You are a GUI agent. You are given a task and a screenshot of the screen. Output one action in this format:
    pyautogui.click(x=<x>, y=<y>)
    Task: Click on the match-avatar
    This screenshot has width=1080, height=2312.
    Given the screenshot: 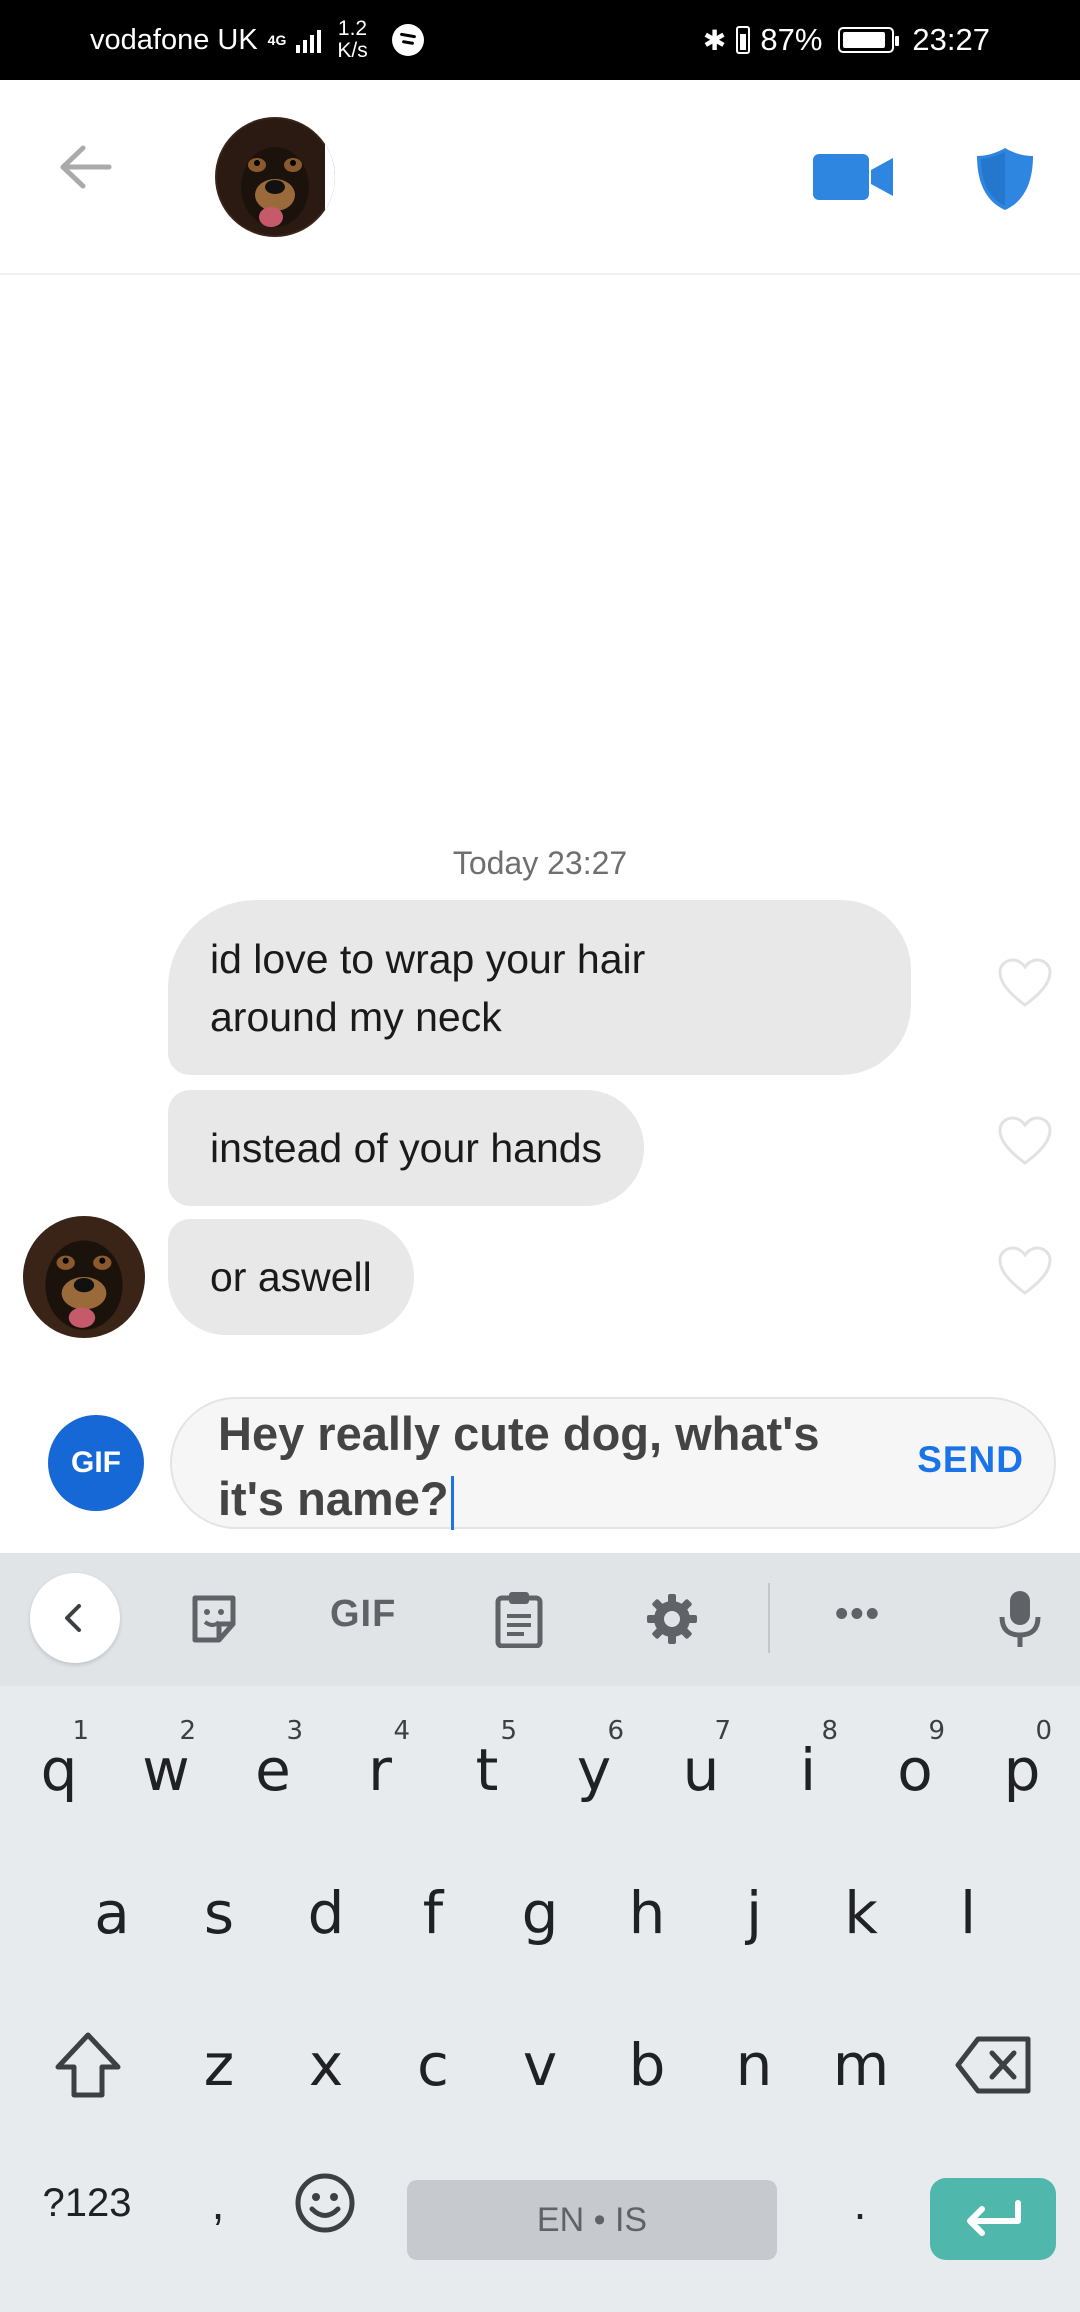 What is the action you would take?
    pyautogui.click(x=275, y=177)
    